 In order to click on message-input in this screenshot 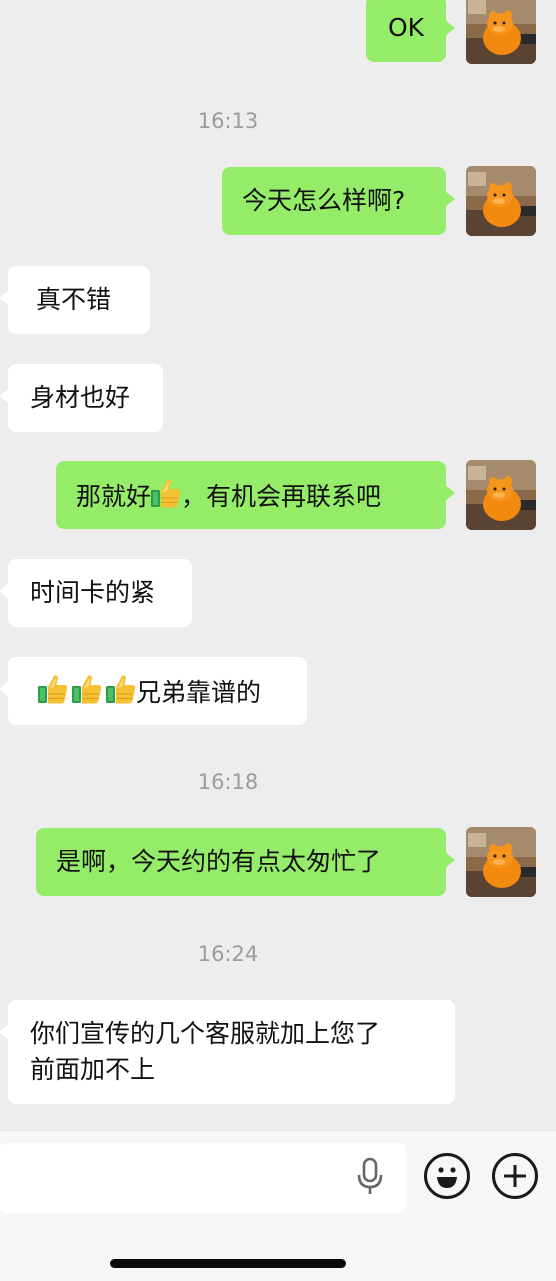, I will do `click(203, 1178)`.